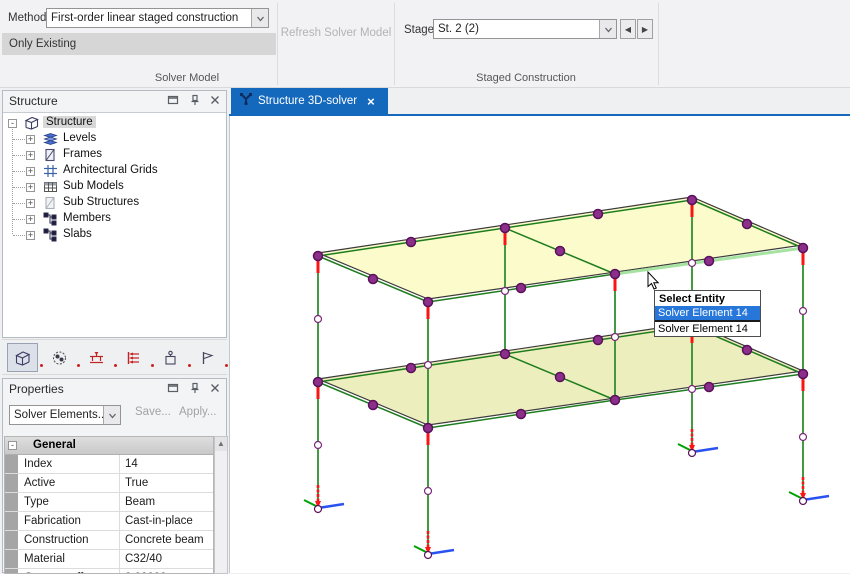 This screenshot has height=574, width=850. Describe the element at coordinates (109, 446) in the screenshot. I see `property-section-general: - General` at that location.